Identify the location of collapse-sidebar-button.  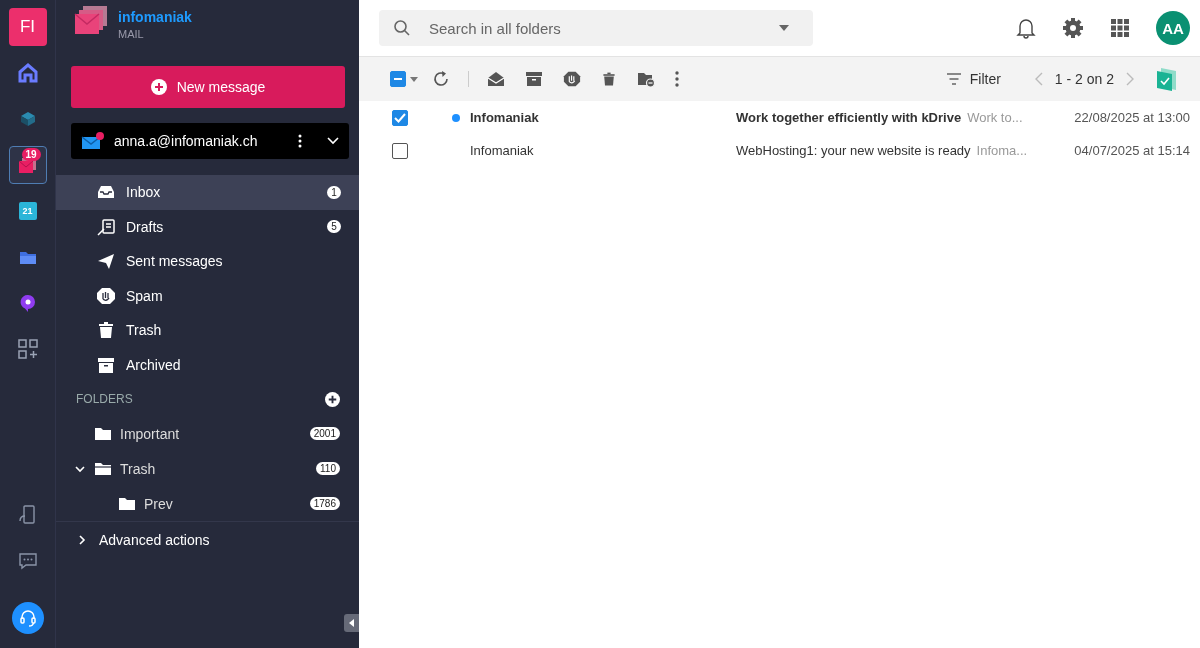
(351, 623).